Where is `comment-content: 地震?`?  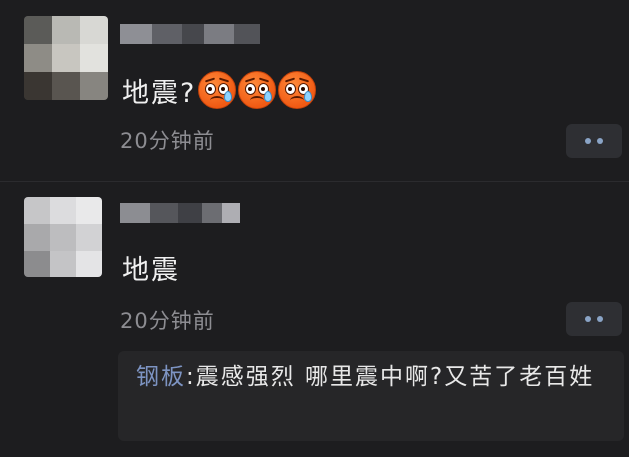
comment-content: 地震? is located at coordinates (219, 90).